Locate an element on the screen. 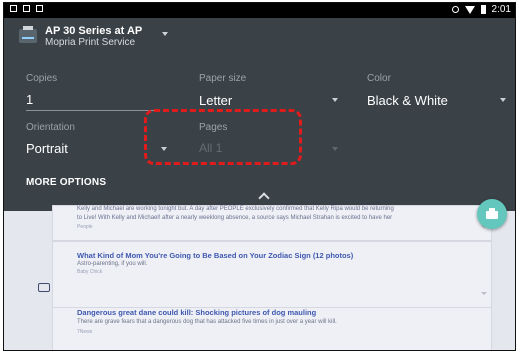 This screenshot has width=517, height=352. paper-size-select: Letter is located at coordinates (215, 100).